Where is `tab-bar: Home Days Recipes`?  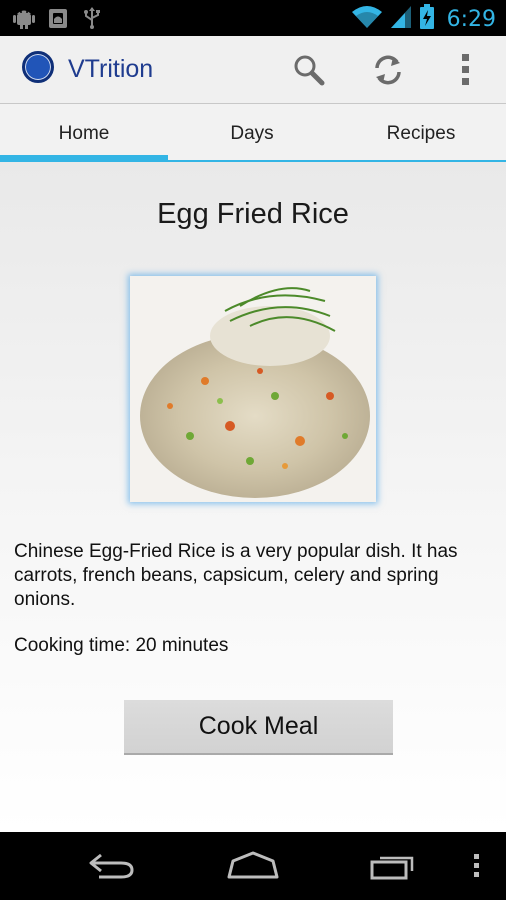 tab-bar: Home Days Recipes is located at coordinates (253, 133).